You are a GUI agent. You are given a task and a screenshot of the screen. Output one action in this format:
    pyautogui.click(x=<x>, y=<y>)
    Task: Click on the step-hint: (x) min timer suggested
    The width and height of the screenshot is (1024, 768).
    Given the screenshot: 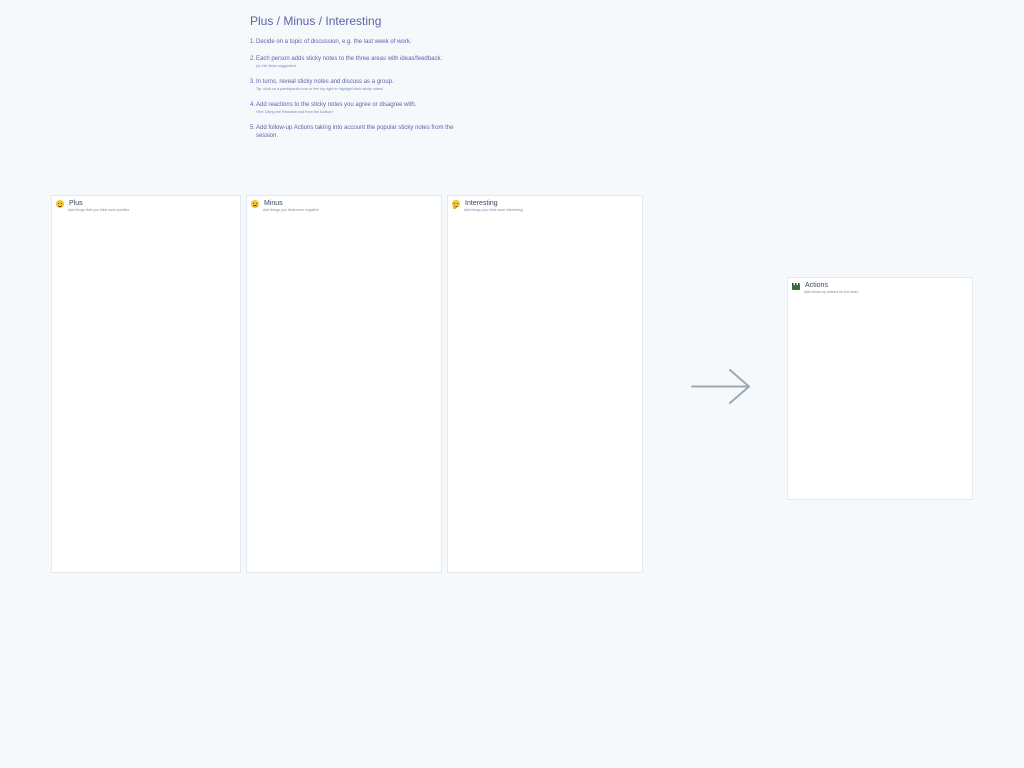 What is the action you would take?
    pyautogui.click(x=276, y=66)
    